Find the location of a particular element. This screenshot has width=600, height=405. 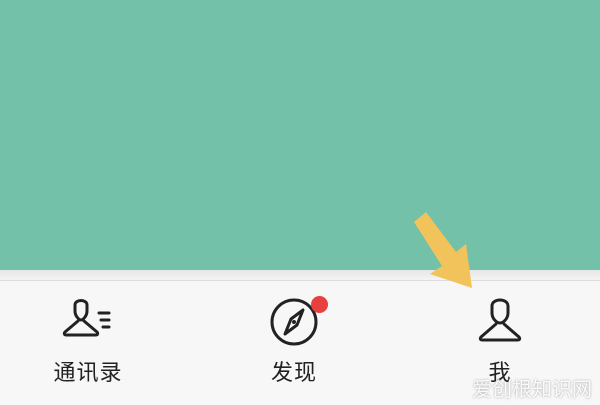

tab-contacts: 通讯录 is located at coordinates (88, 336).